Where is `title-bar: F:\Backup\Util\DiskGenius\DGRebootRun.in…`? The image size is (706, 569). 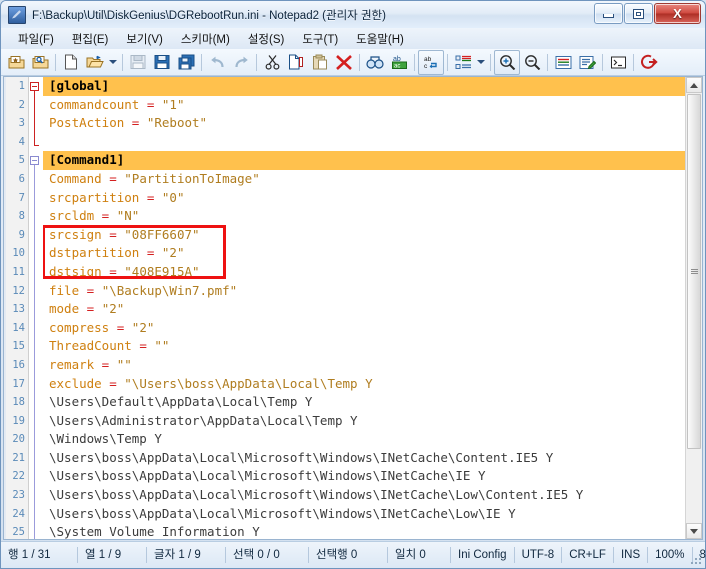 title-bar: F:\Backup\Util\DiskGenius\DGRebootRun.in… is located at coordinates (353, 14).